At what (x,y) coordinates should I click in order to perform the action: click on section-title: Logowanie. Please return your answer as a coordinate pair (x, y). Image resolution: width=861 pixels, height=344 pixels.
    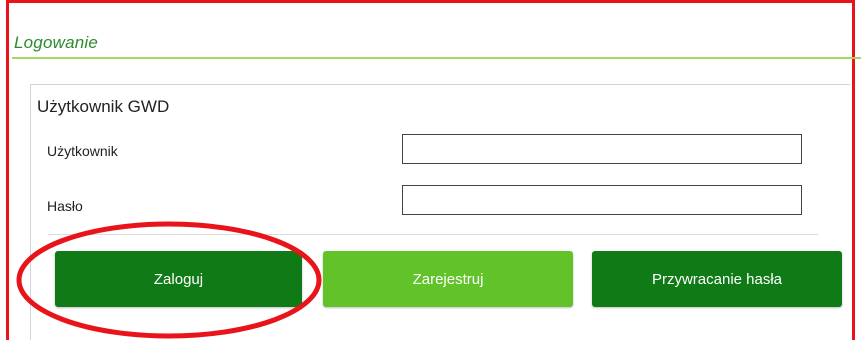
    Looking at the image, I should click on (56, 42).